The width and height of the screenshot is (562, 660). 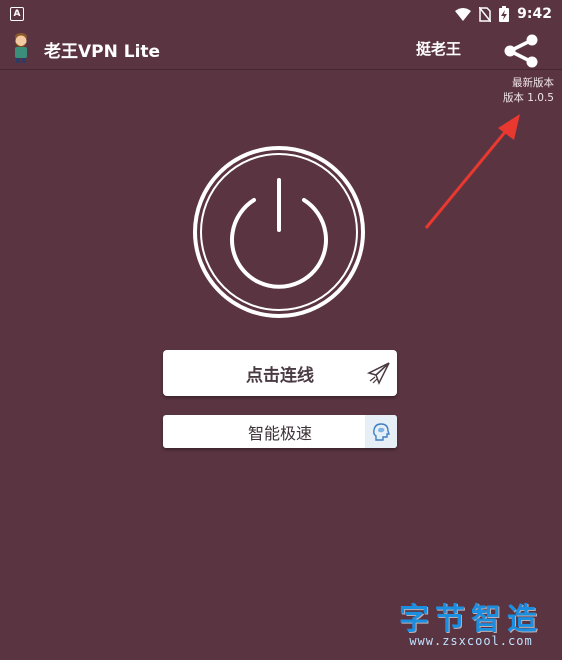 I want to click on share-icon, so click(x=521, y=51).